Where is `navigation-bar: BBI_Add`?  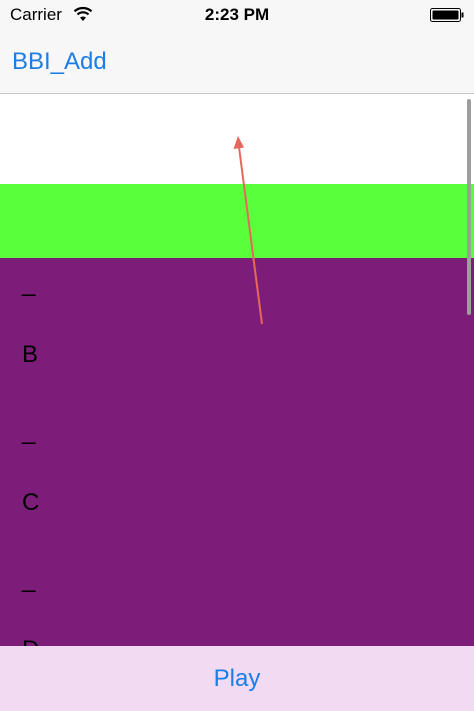 navigation-bar: BBI_Add is located at coordinates (237, 63).